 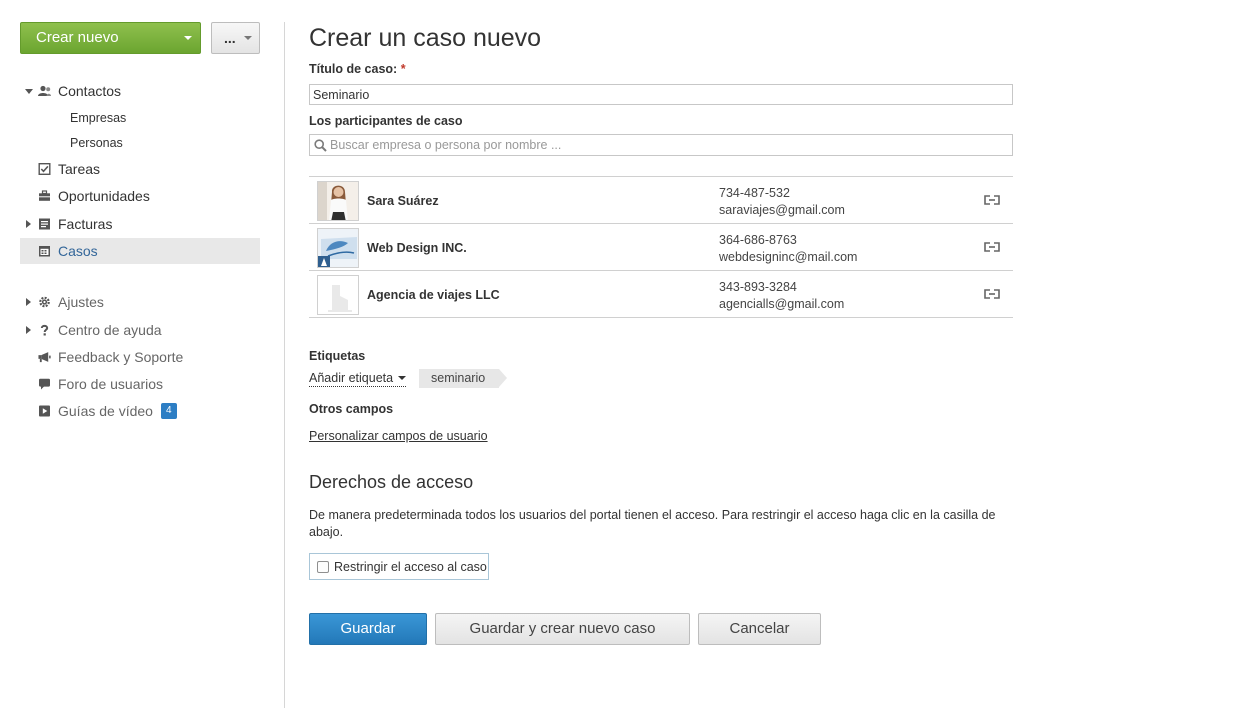 I want to click on sidebar-item-label: Contactos, so click(x=90, y=91).